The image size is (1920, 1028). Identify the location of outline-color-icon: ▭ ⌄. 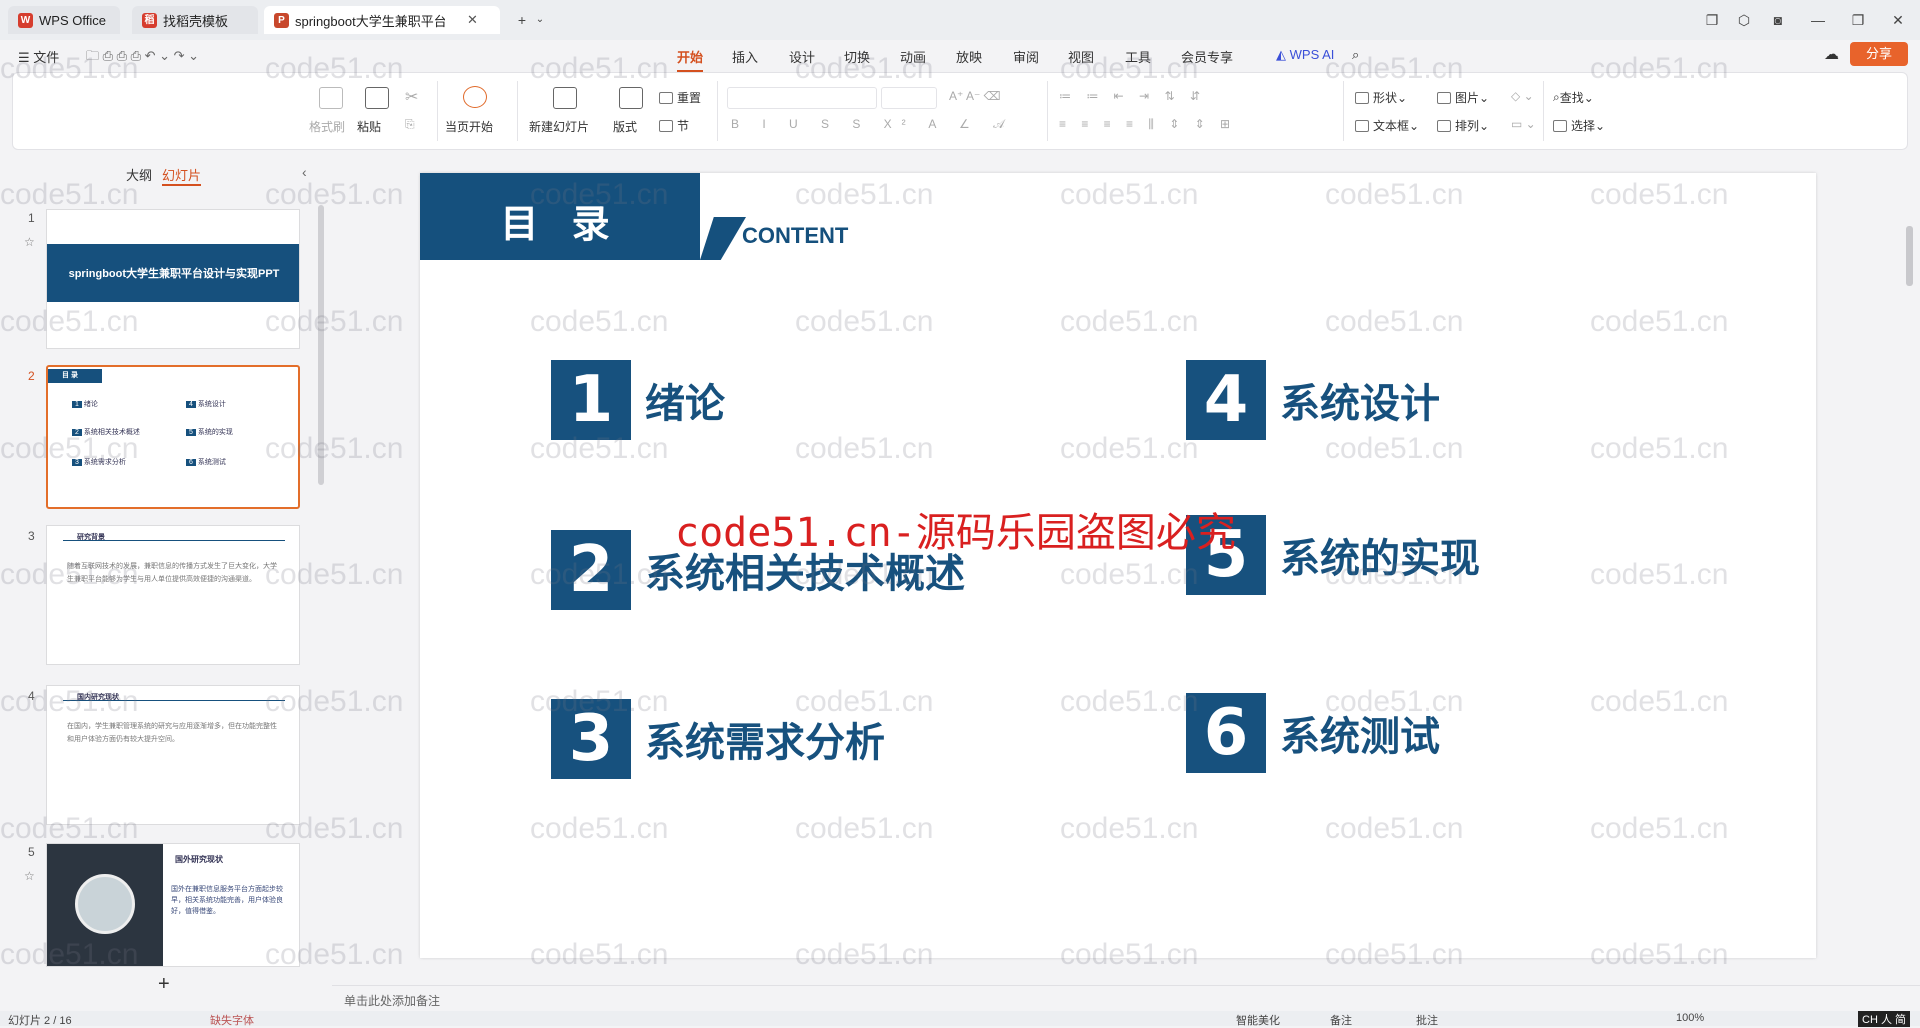
(1523, 124).